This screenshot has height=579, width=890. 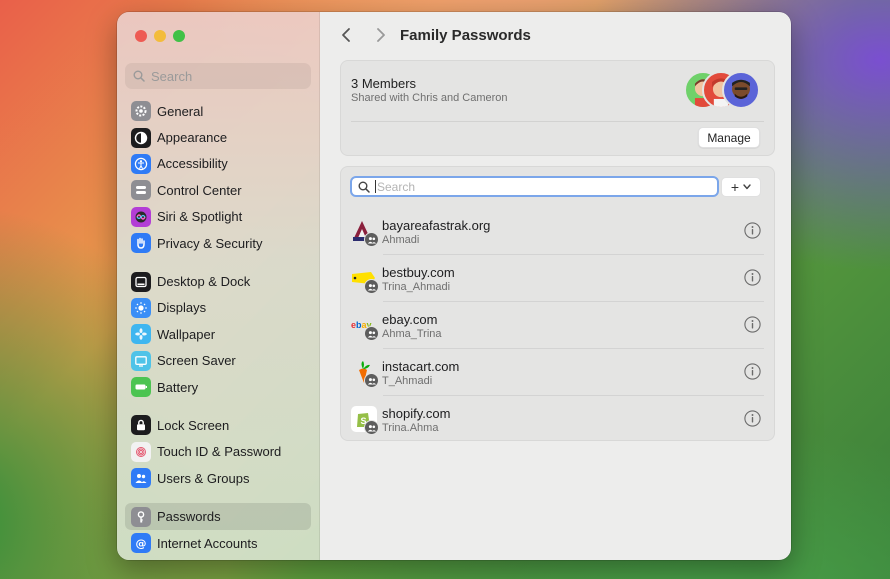 I want to click on sidebar-item-passwords: Passwords, so click(x=218, y=516).